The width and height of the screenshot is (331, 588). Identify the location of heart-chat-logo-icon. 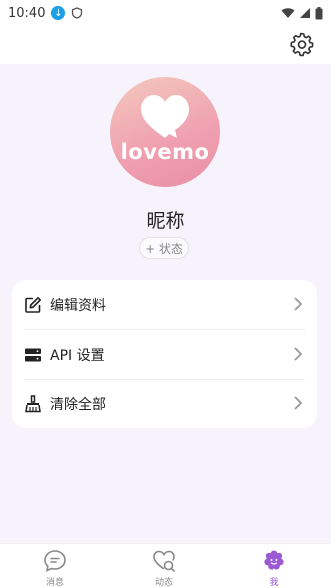
(165, 116).